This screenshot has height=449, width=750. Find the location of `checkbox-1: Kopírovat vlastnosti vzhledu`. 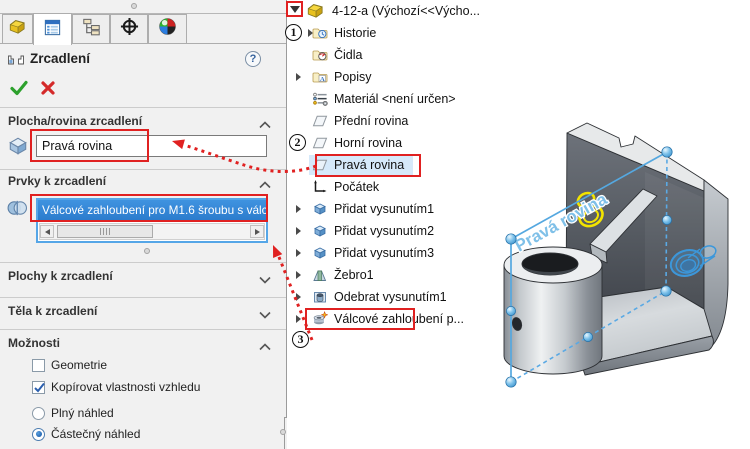

checkbox-1: Kopírovat vlastnosti vzhledu is located at coordinates (116, 387).